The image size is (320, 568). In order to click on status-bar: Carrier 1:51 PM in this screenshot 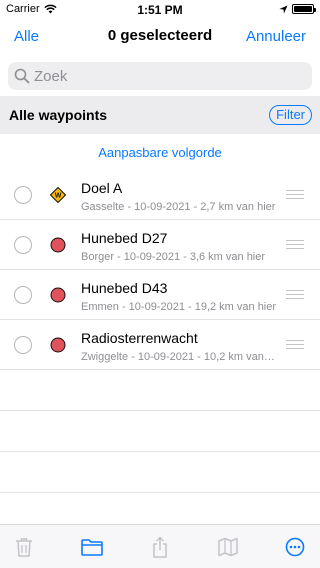, I will do `click(160, 10)`.